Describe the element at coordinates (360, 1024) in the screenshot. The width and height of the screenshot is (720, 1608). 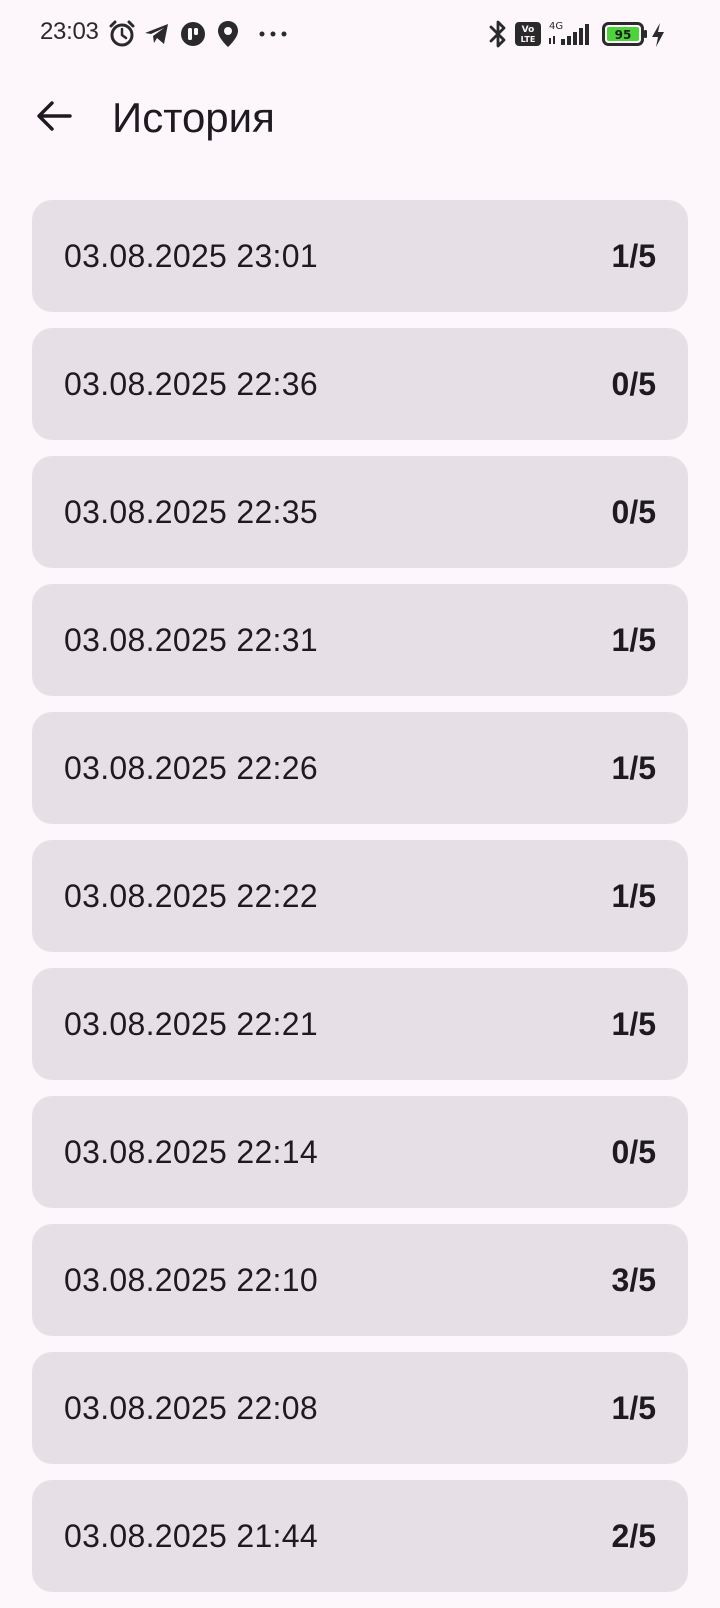
I see `history-item: 03.08.2025 22:21 1/5` at that location.